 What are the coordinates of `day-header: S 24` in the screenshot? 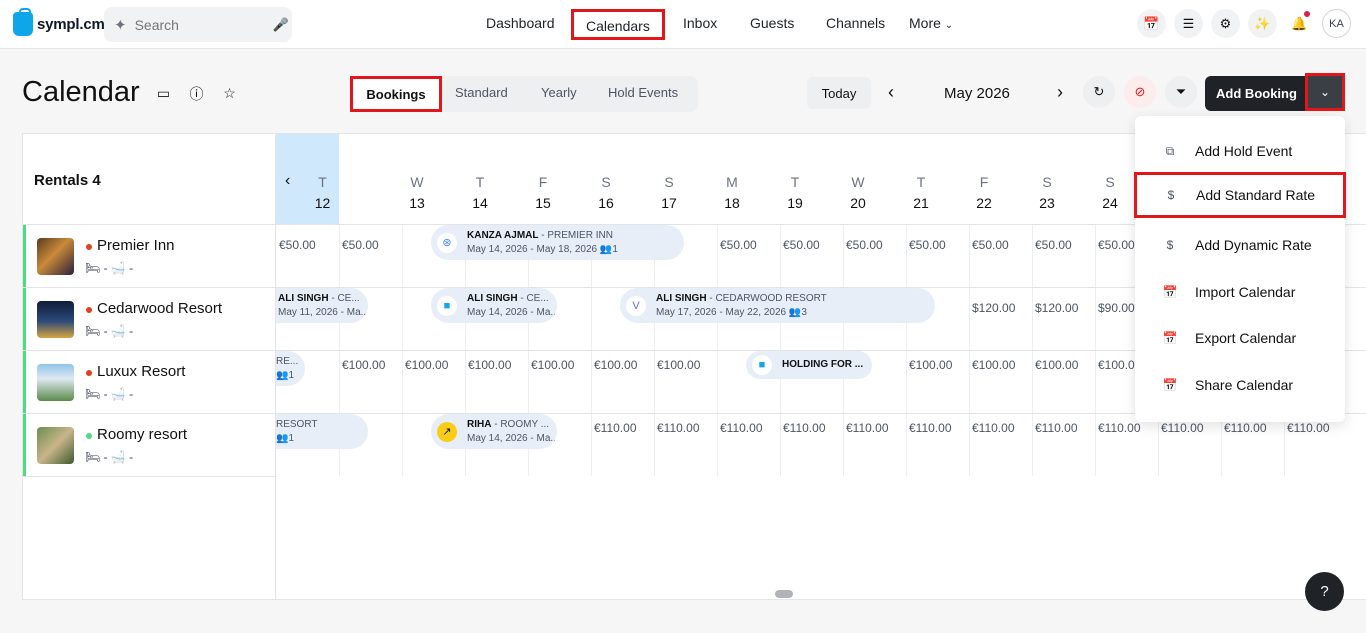 It's located at (1082, 179).